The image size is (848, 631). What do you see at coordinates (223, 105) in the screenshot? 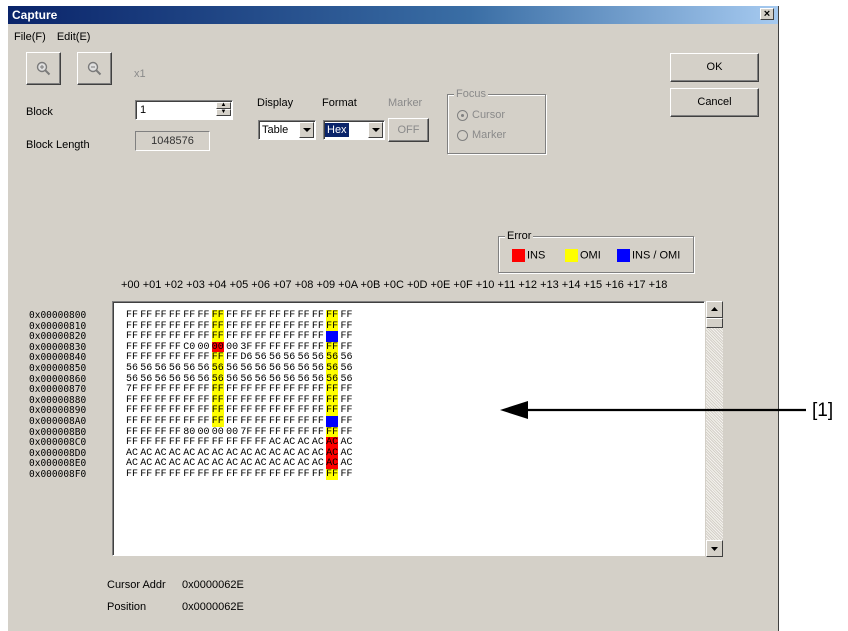
I see `spin-up-icon: ▲` at bounding box center [223, 105].